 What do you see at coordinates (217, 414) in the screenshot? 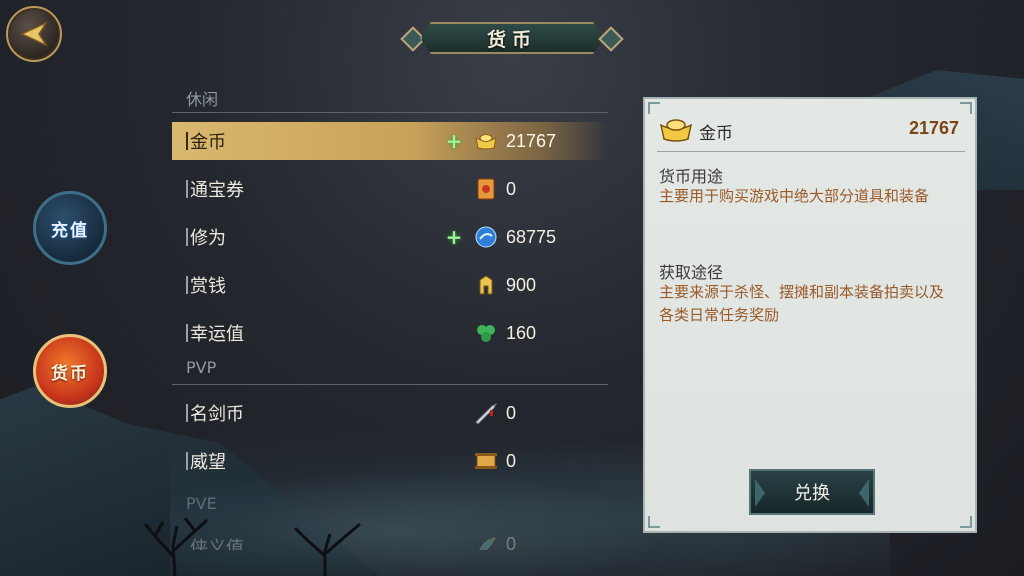
I see `row-label: 名剑币` at bounding box center [217, 414].